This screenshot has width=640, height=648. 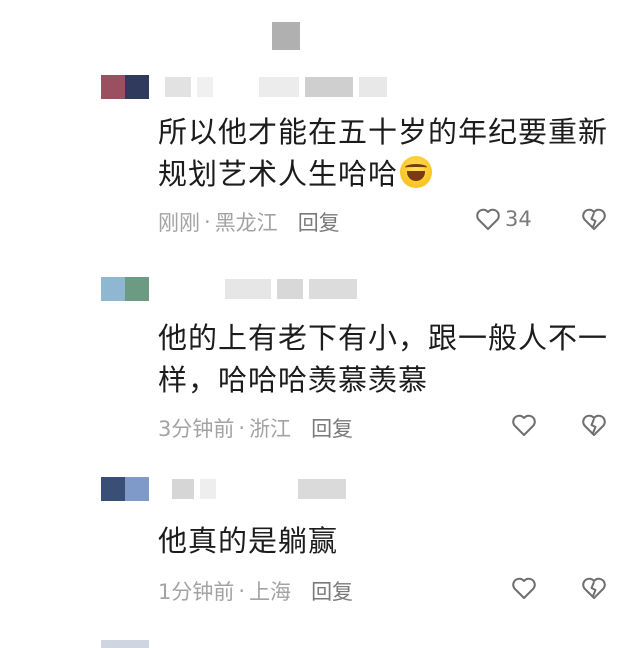 What do you see at coordinates (270, 592) in the screenshot?
I see `comment-location: 上海` at bounding box center [270, 592].